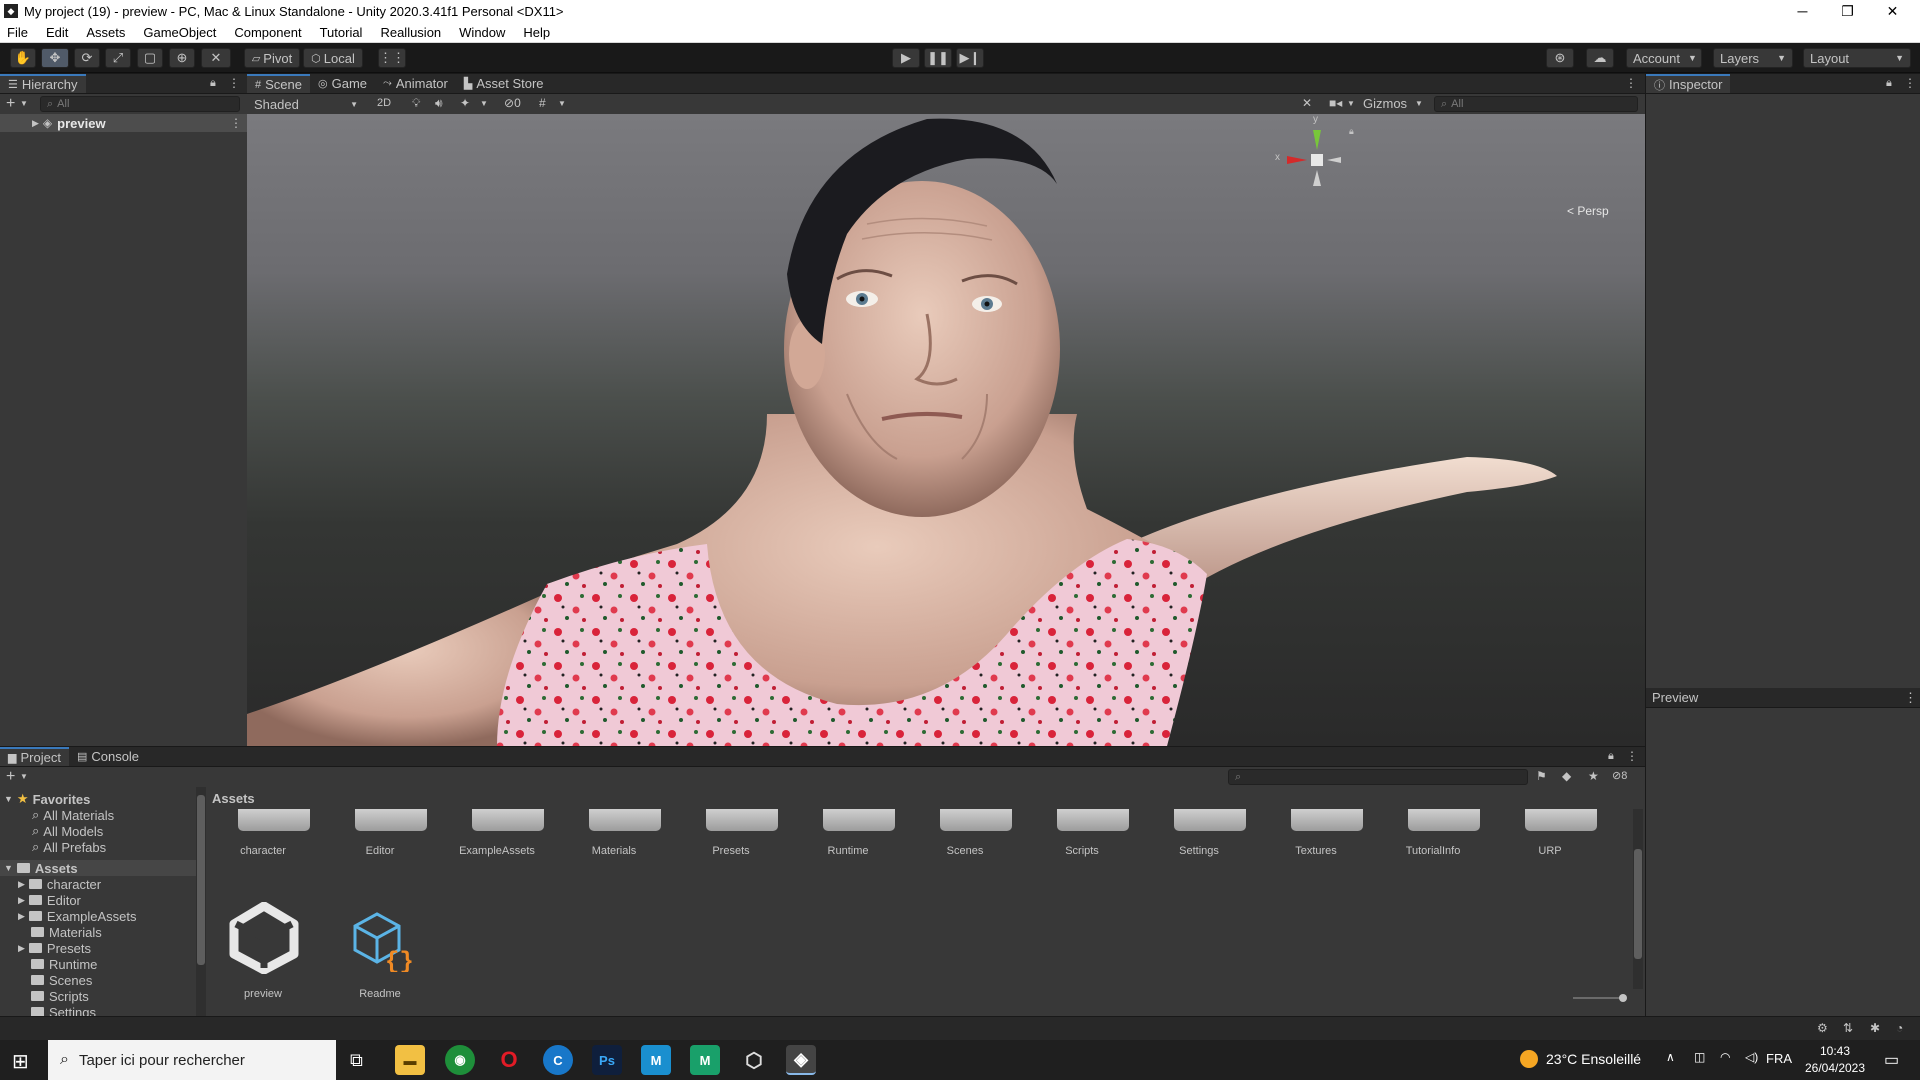 This screenshot has width=1920, height=1080. I want to click on slider-thumb, so click(1623, 998).